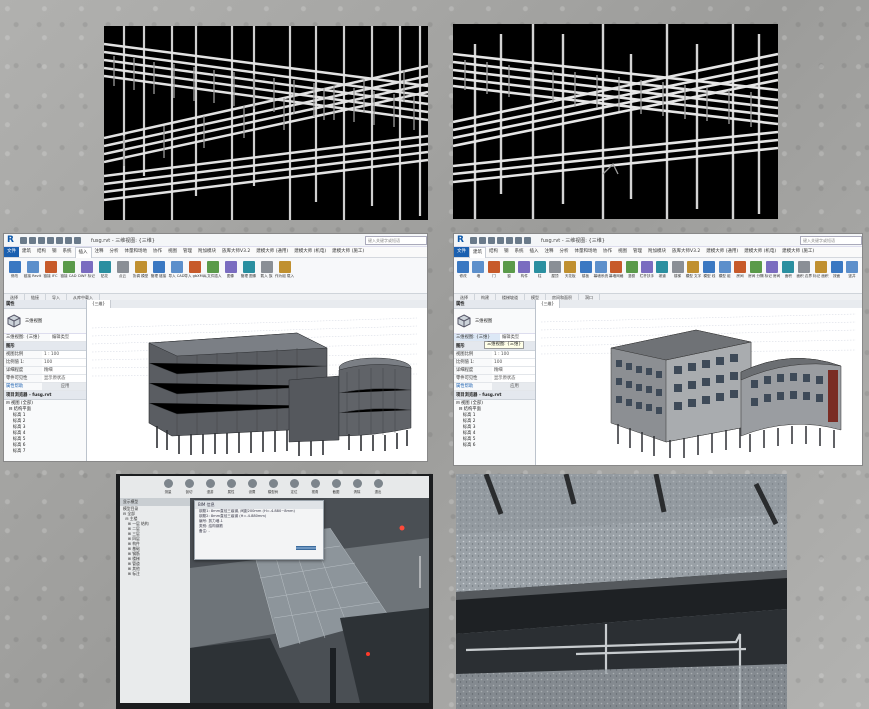 The width and height of the screenshot is (869, 709). Describe the element at coordinates (11, 252) in the screenshot. I see `ribbon-tab: 文件` at that location.